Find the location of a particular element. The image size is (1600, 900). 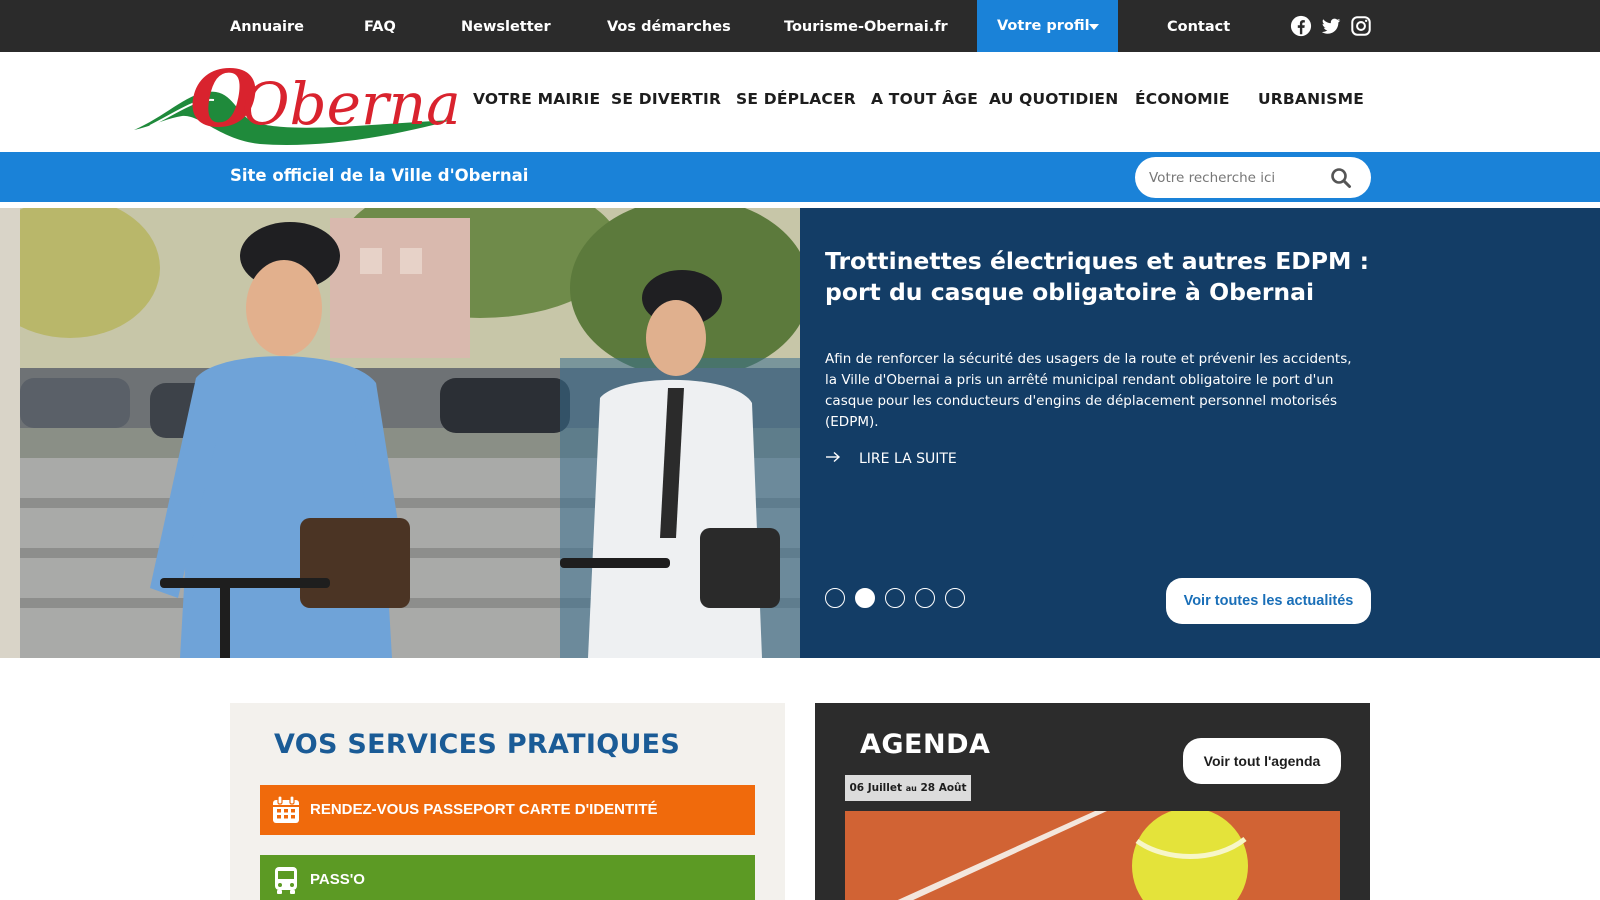

service-button-passport: RENDEZ-VOUS PASSEPORT CARTE D'IDENTITÉ is located at coordinates (507, 810).